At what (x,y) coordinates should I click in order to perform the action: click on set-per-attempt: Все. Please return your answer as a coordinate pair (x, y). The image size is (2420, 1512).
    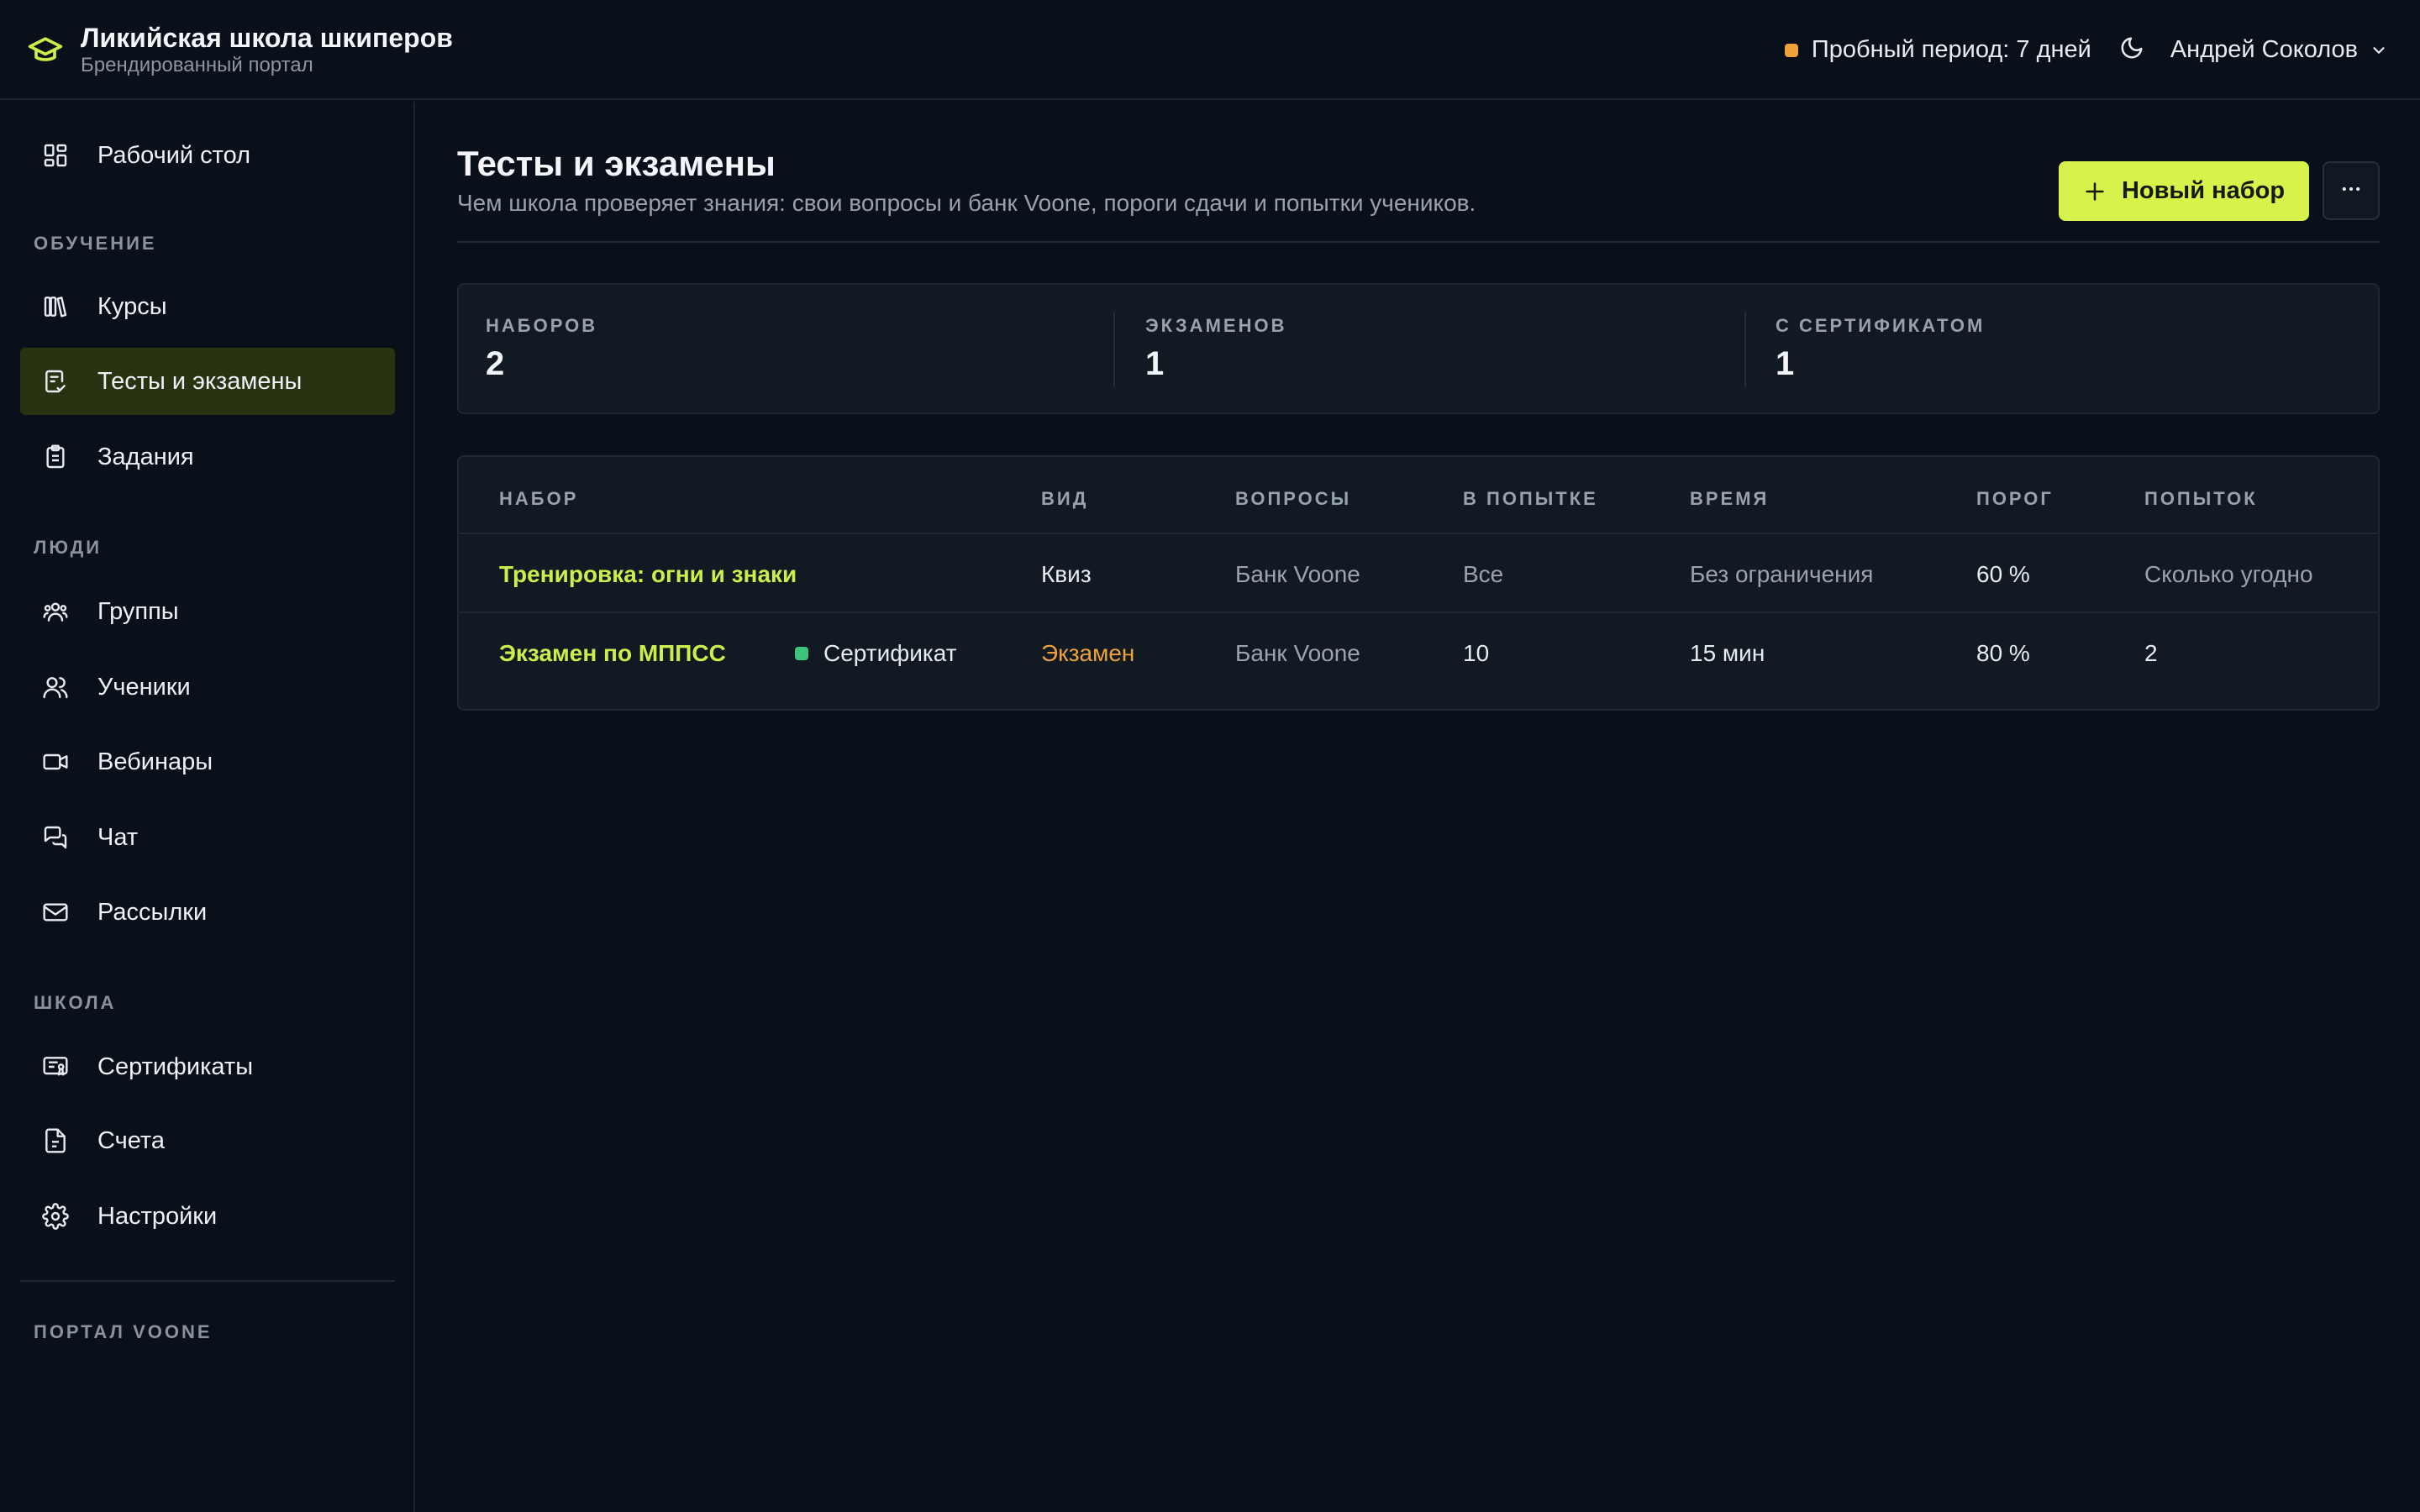
    Looking at the image, I should click on (1483, 574).